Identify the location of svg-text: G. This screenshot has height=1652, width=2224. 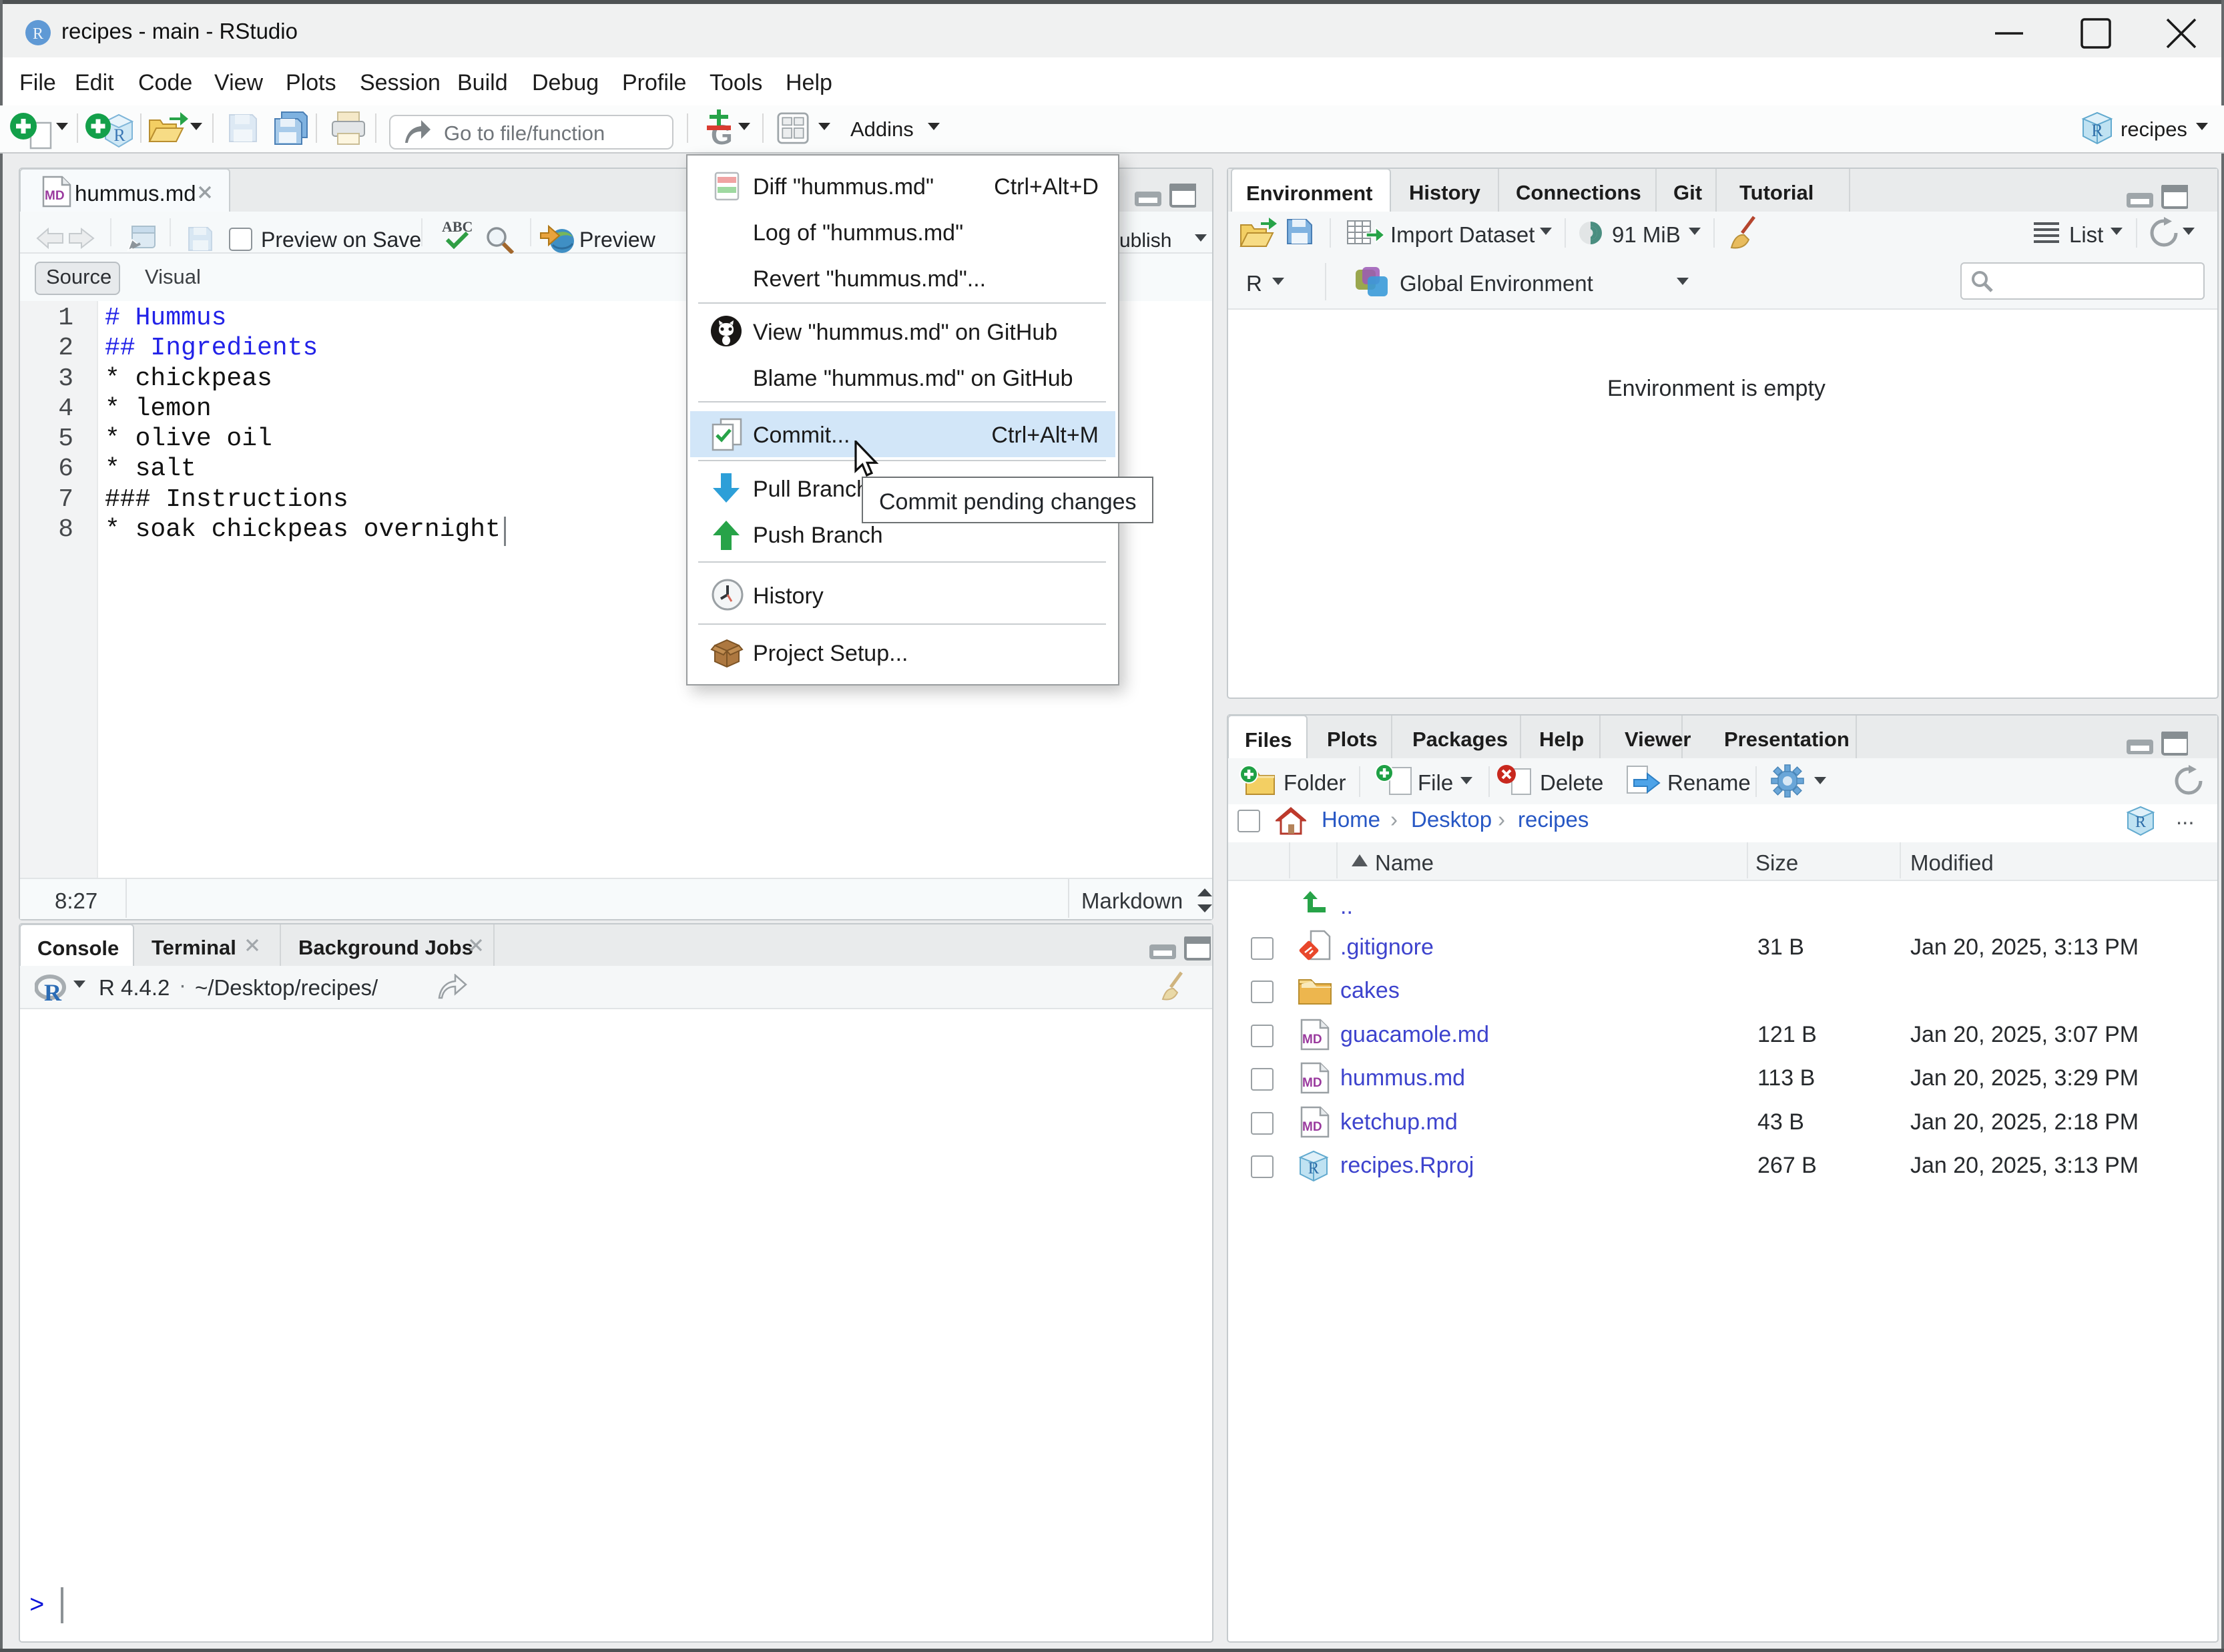
(722, 133).